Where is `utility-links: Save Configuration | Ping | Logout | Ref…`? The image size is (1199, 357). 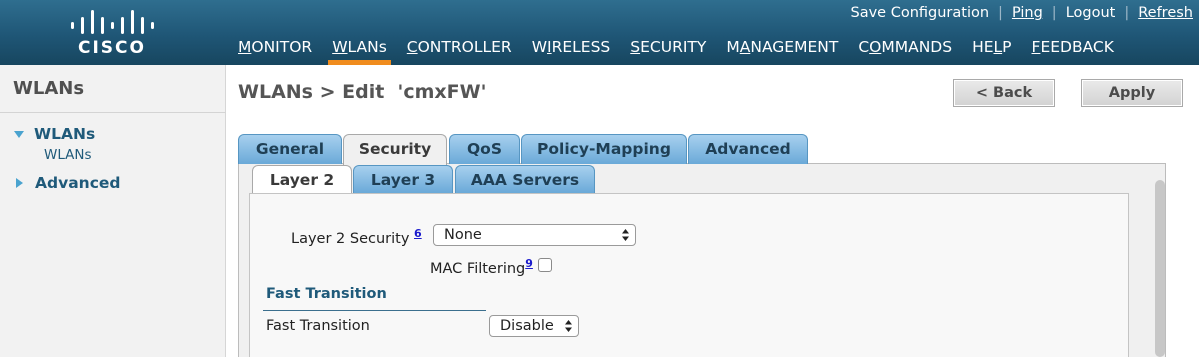 utility-links: Save Configuration | Ping | Logout | Ref… is located at coordinates (1022, 13).